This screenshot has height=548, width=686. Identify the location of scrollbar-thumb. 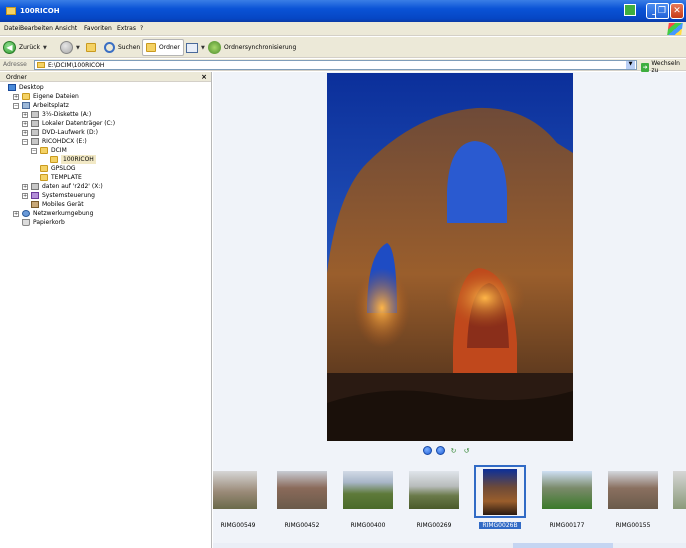
(563, 545).